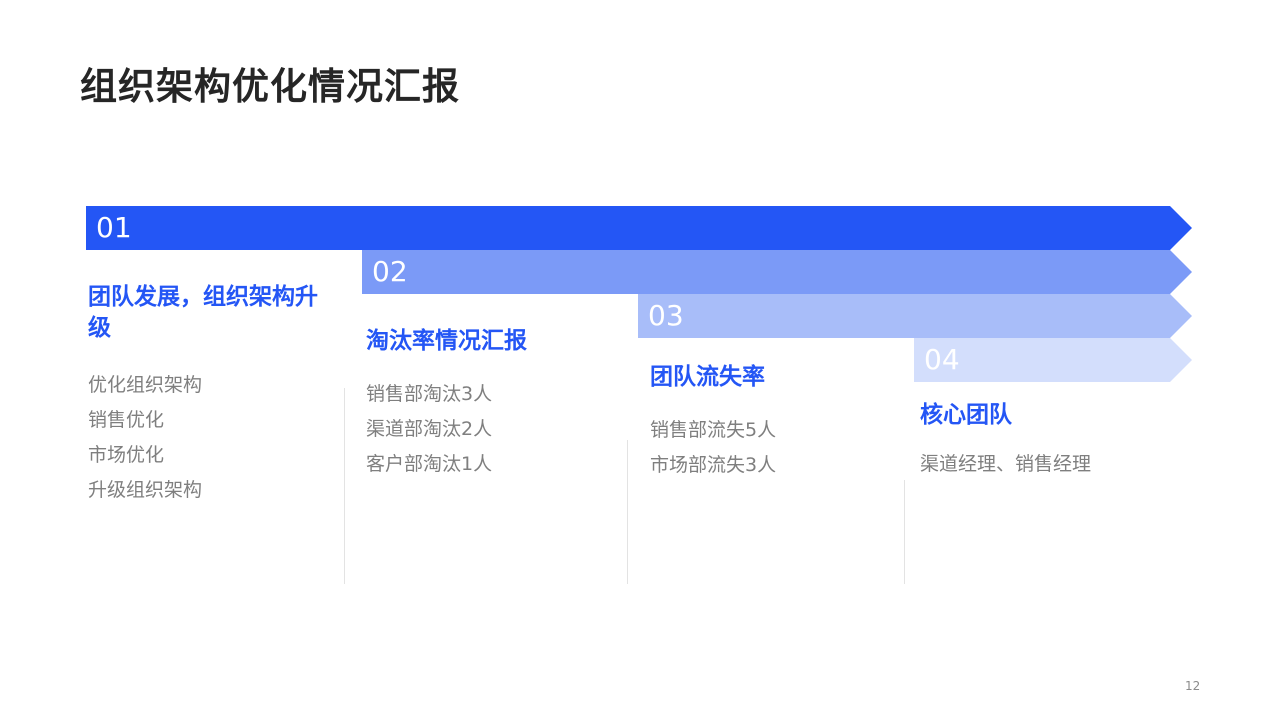 This screenshot has width=1280, height=720. I want to click on column-team-development: 团队发展，组织架构升级 优化组织架构 销售优化 市场优化 升级组织架构, so click(208, 395).